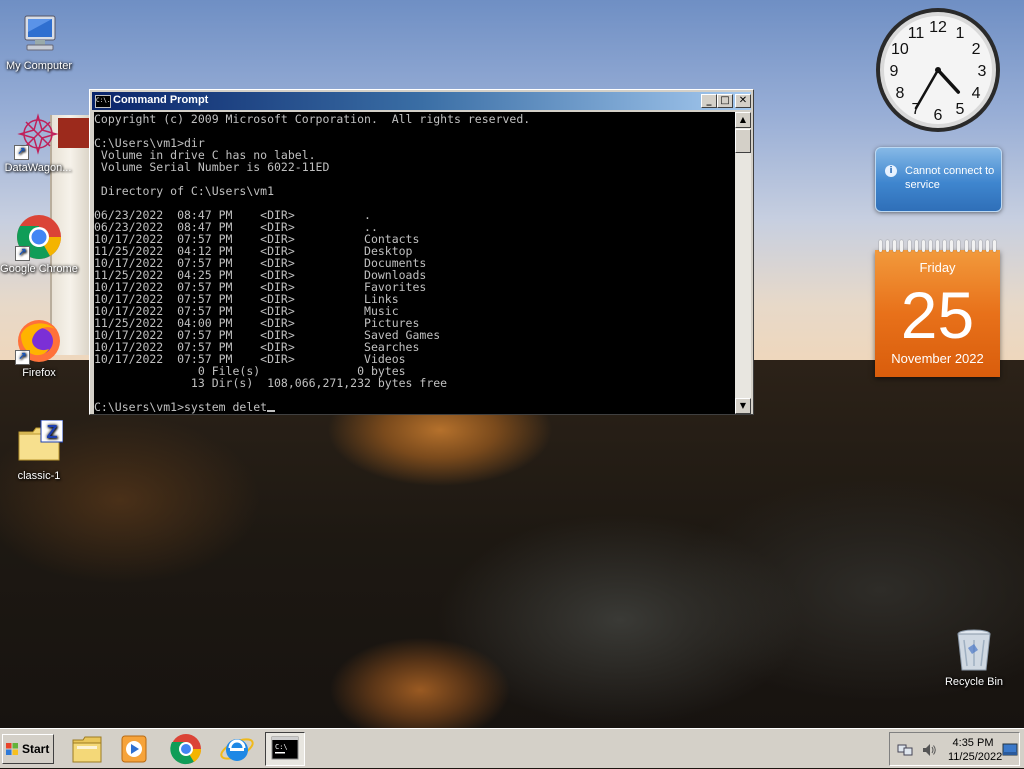  I want to click on chrome-icon: ↗, so click(39, 237).